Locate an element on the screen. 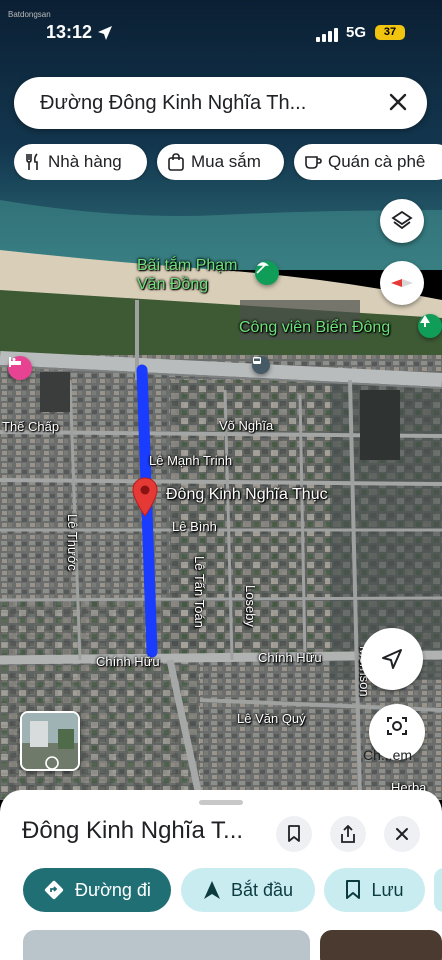  more-actions-chip is located at coordinates (438, 890).